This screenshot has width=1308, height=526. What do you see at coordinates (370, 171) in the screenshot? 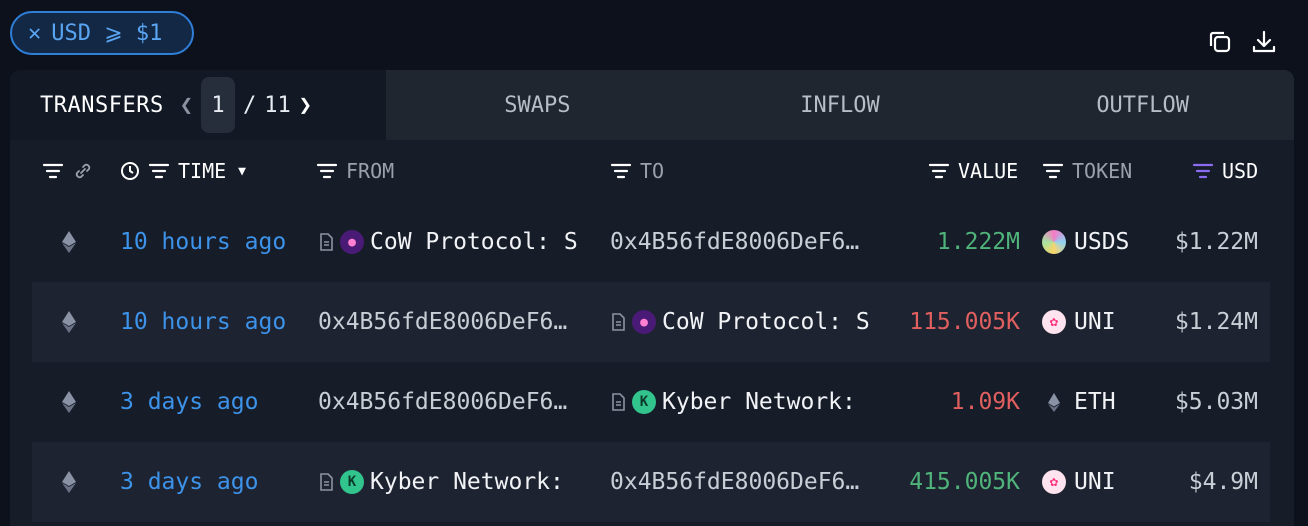
I see `from-header-label: FROM` at bounding box center [370, 171].